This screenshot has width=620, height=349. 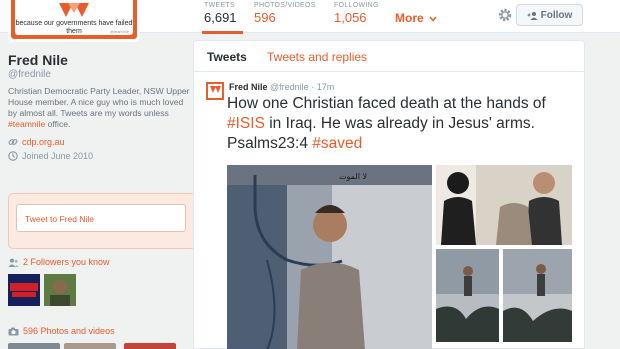 What do you see at coordinates (26, 124) in the screenshot?
I see `bio-hashtag: #teamnile` at bounding box center [26, 124].